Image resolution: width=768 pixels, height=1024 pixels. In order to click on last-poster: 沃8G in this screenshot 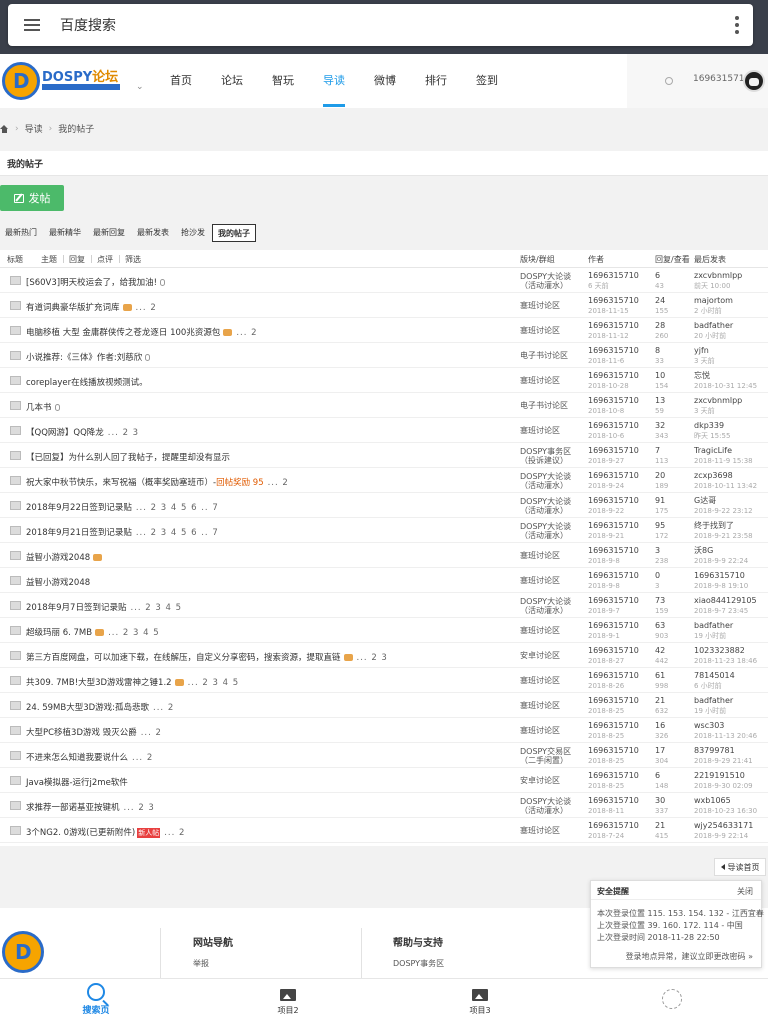, I will do `click(703, 550)`.